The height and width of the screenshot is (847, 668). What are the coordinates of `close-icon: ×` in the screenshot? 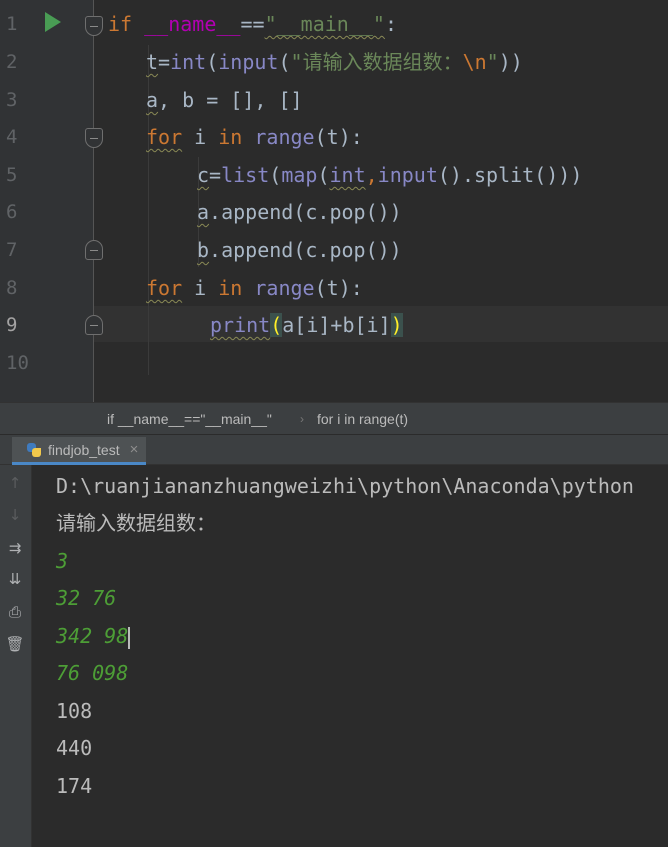 It's located at (134, 450).